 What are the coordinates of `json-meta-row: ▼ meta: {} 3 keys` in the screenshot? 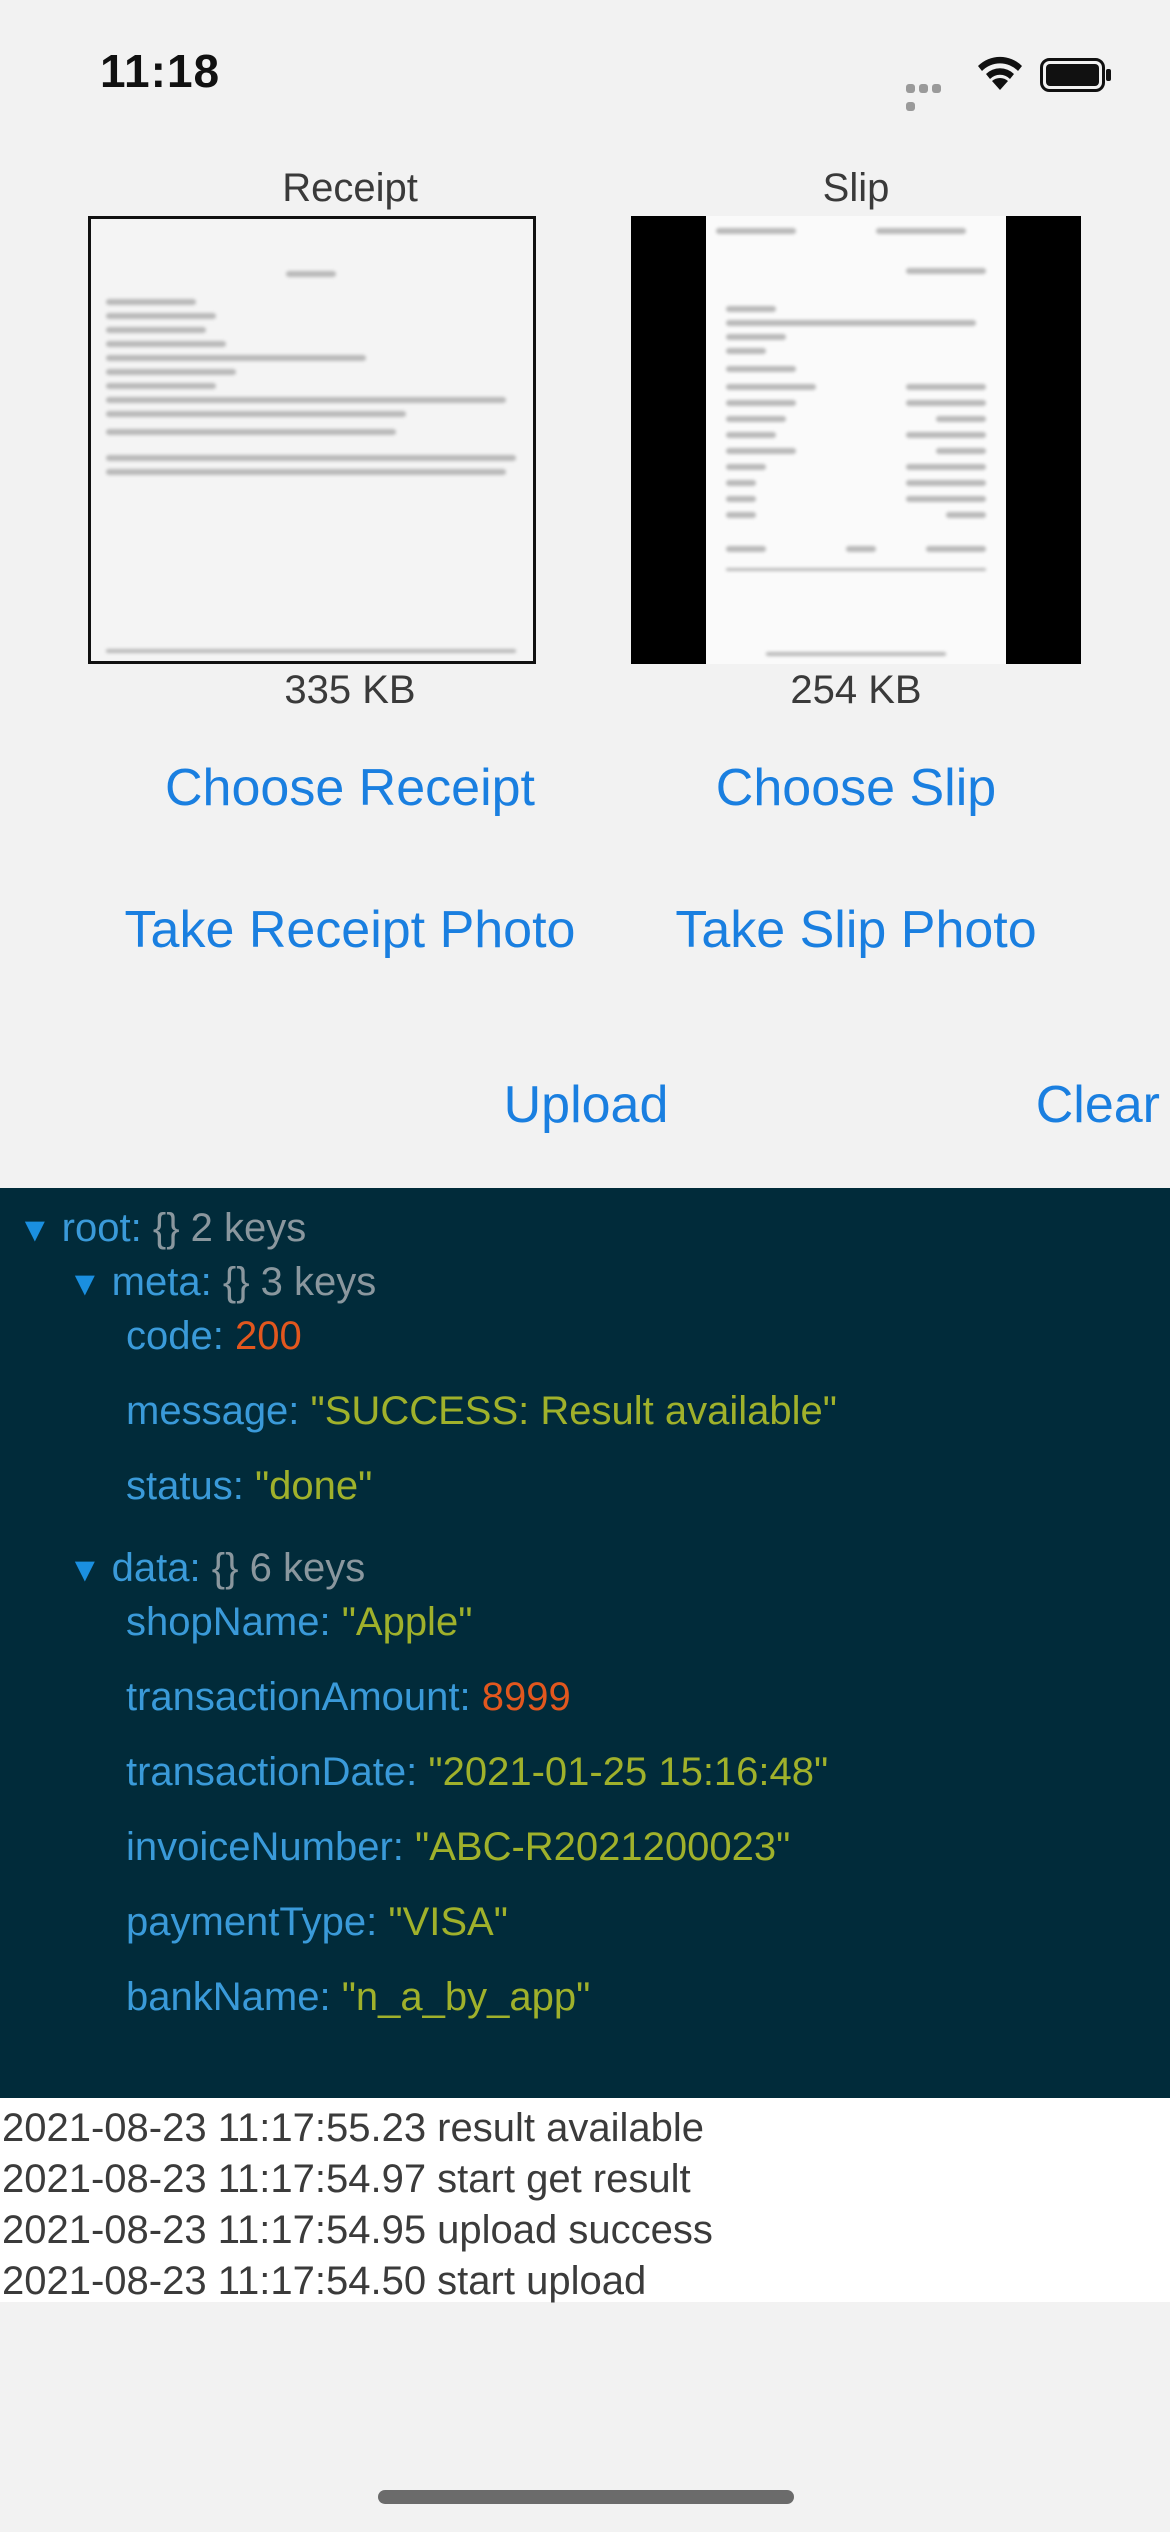 It's located at (222, 1282).